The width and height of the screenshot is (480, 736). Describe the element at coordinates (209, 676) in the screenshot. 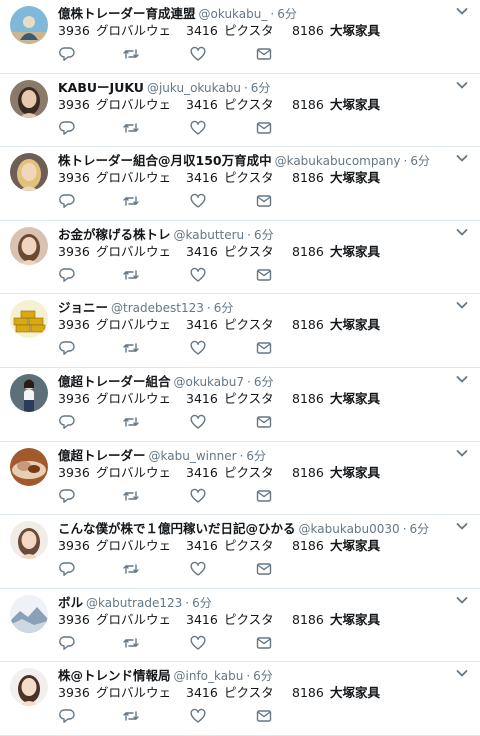

I see `user-handle: @info_kabu` at that location.